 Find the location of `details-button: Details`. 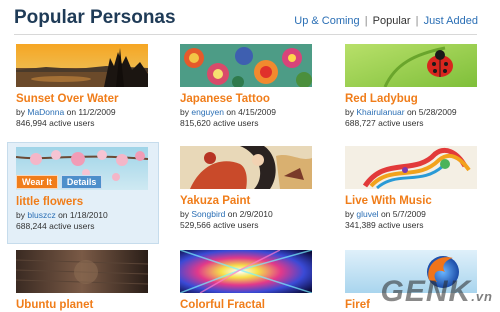

details-button: Details is located at coordinates (81, 182).